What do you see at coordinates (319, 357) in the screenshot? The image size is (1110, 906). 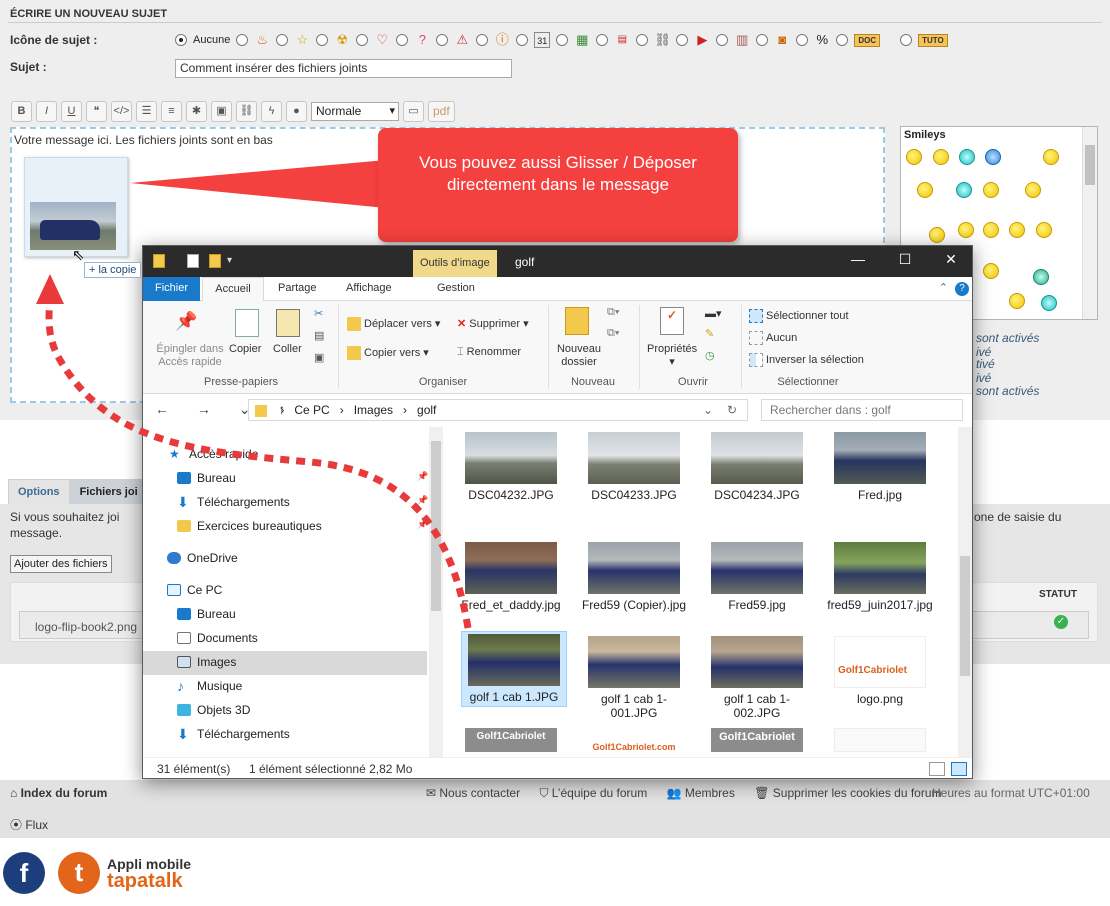 I see `paste-shortcut-icon: ▣` at bounding box center [319, 357].